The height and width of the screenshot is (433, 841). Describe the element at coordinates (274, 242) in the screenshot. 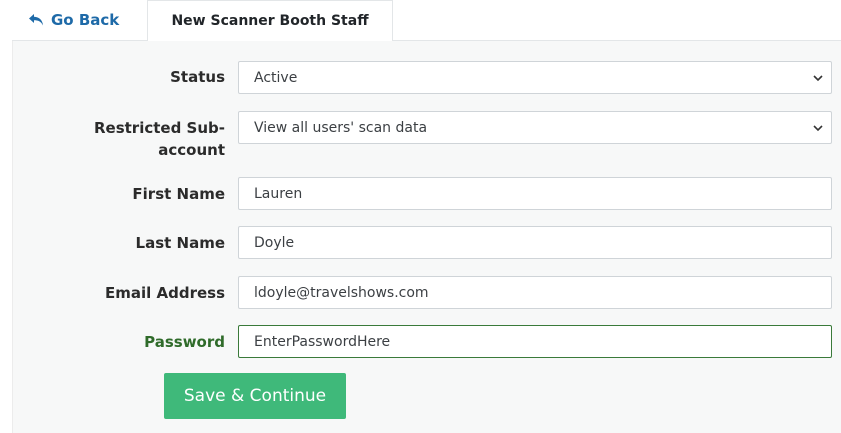

I see `last-name-value: Doyle` at that location.